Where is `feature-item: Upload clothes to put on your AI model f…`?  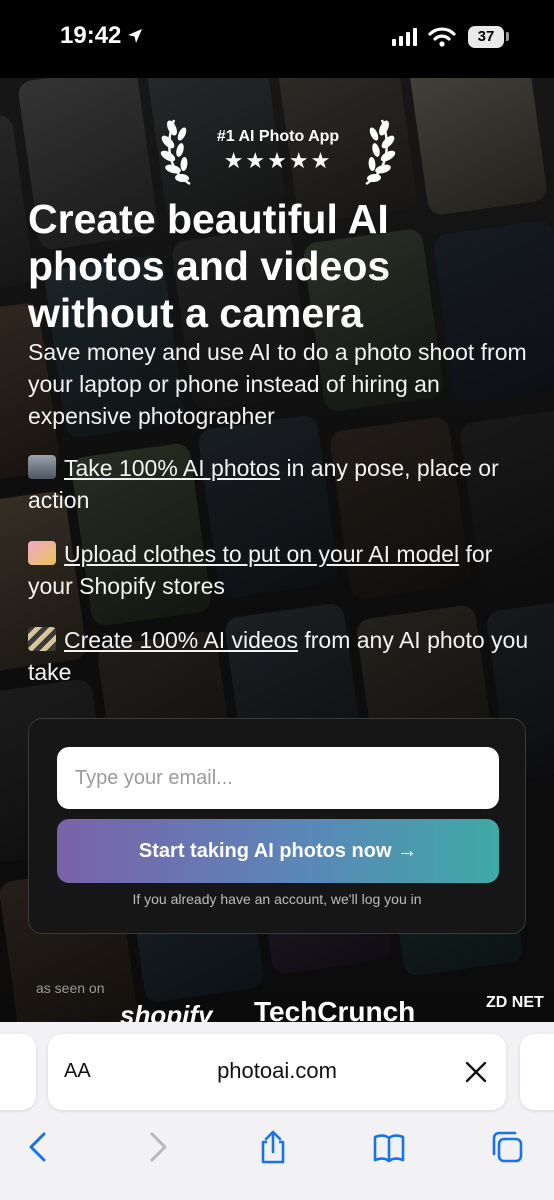 feature-item: Upload clothes to put on your AI model f… is located at coordinates (283, 570).